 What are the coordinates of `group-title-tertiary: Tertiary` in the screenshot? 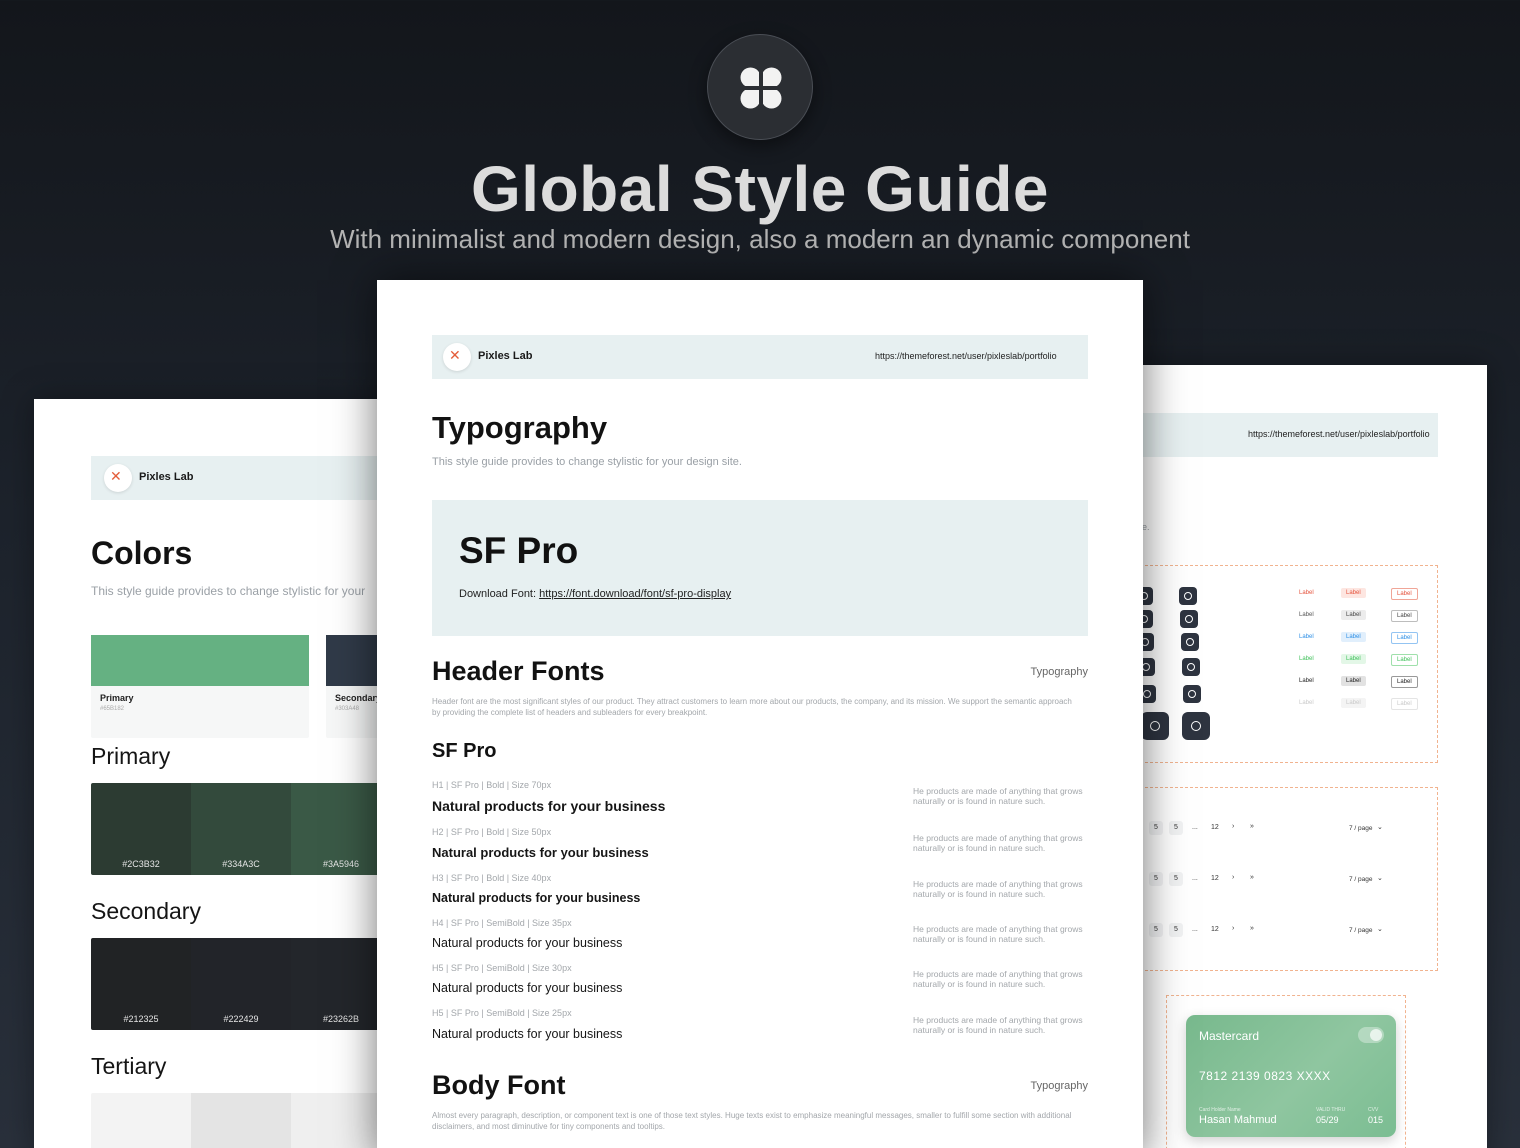 It's located at (129, 1066).